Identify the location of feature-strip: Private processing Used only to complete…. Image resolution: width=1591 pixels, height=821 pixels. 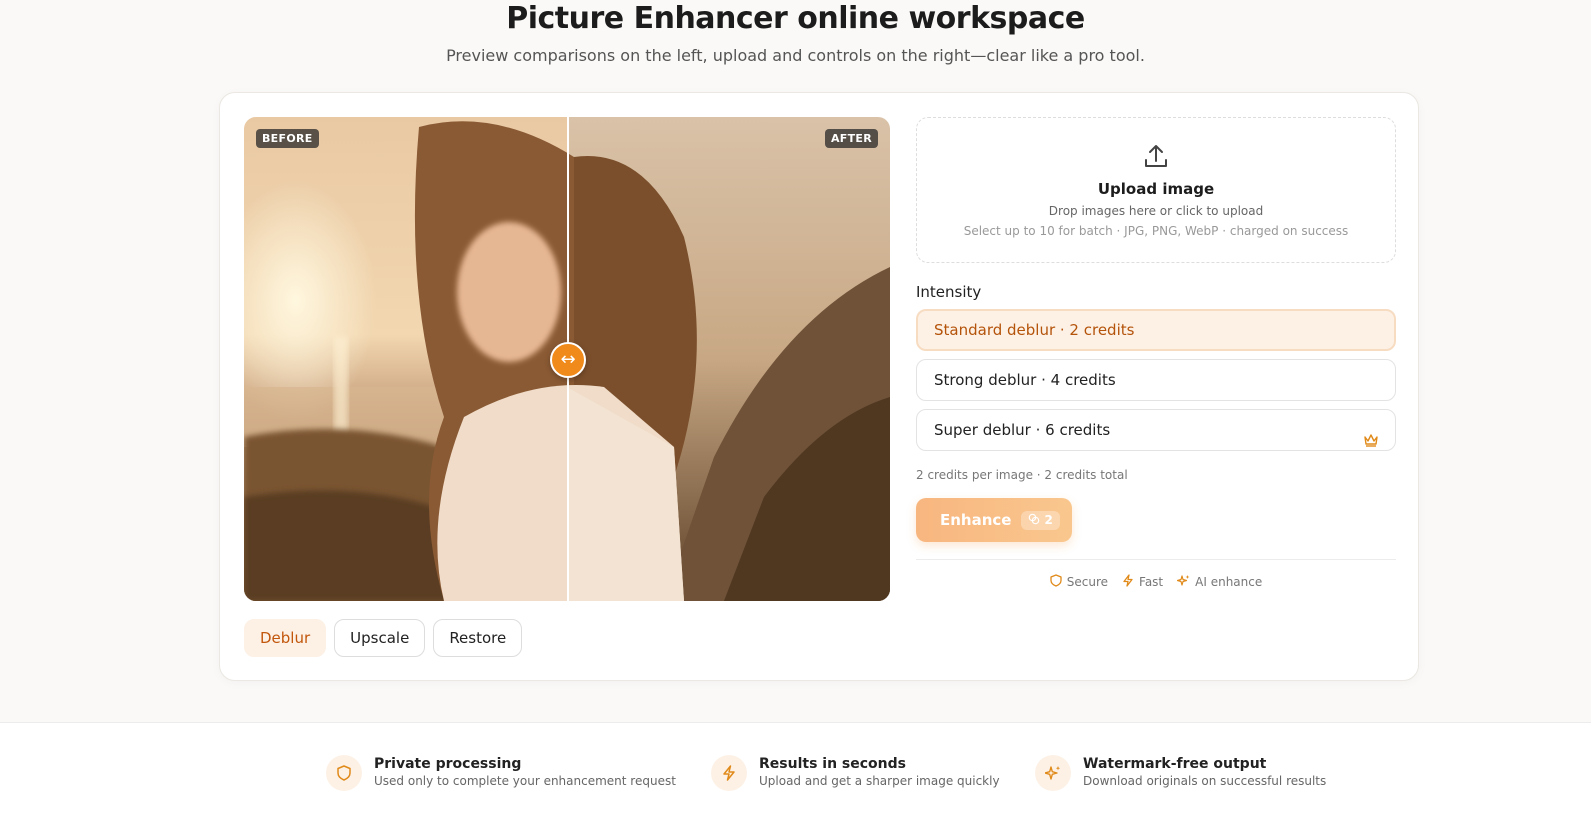
(795, 771).